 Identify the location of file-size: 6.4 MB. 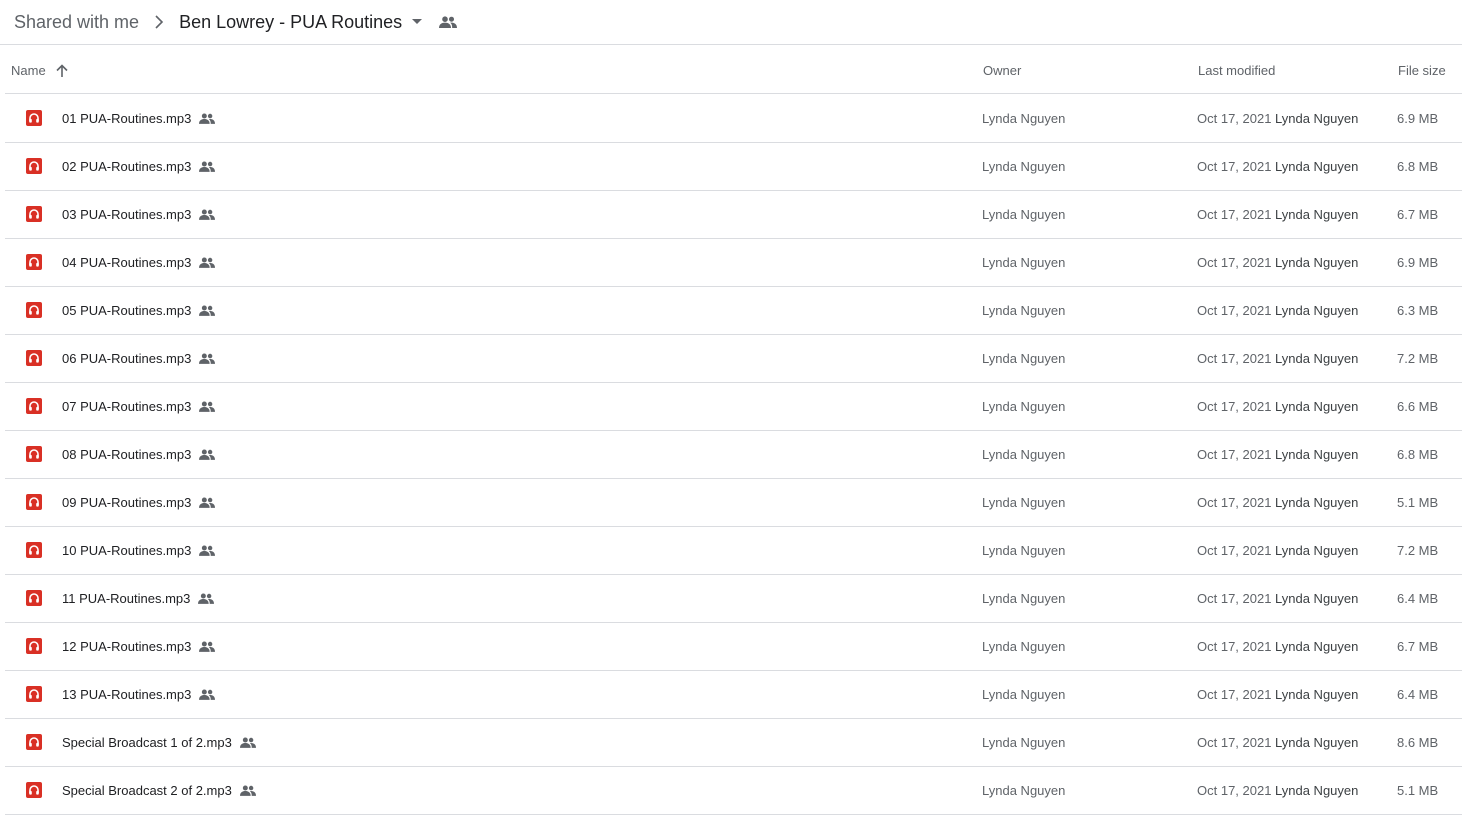
(1418, 598).